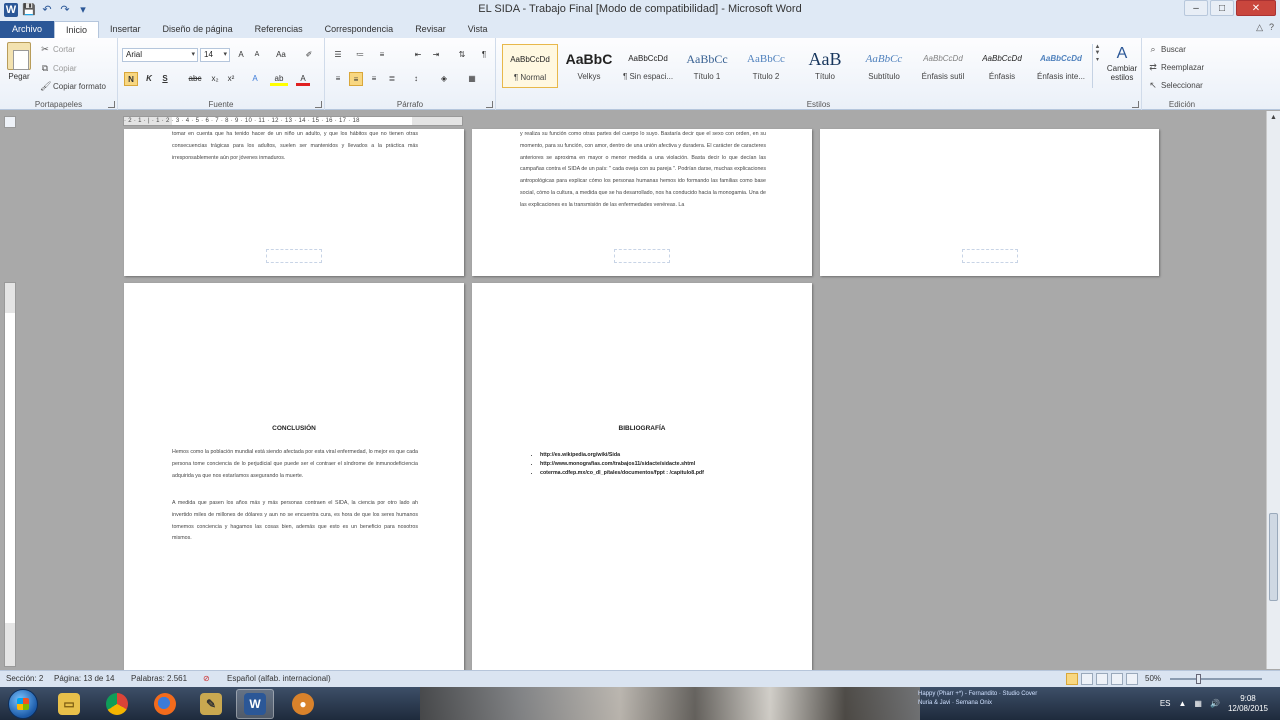 The width and height of the screenshot is (1280, 720). What do you see at coordinates (165, 79) in the screenshot?
I see `underline-button: S` at bounding box center [165, 79].